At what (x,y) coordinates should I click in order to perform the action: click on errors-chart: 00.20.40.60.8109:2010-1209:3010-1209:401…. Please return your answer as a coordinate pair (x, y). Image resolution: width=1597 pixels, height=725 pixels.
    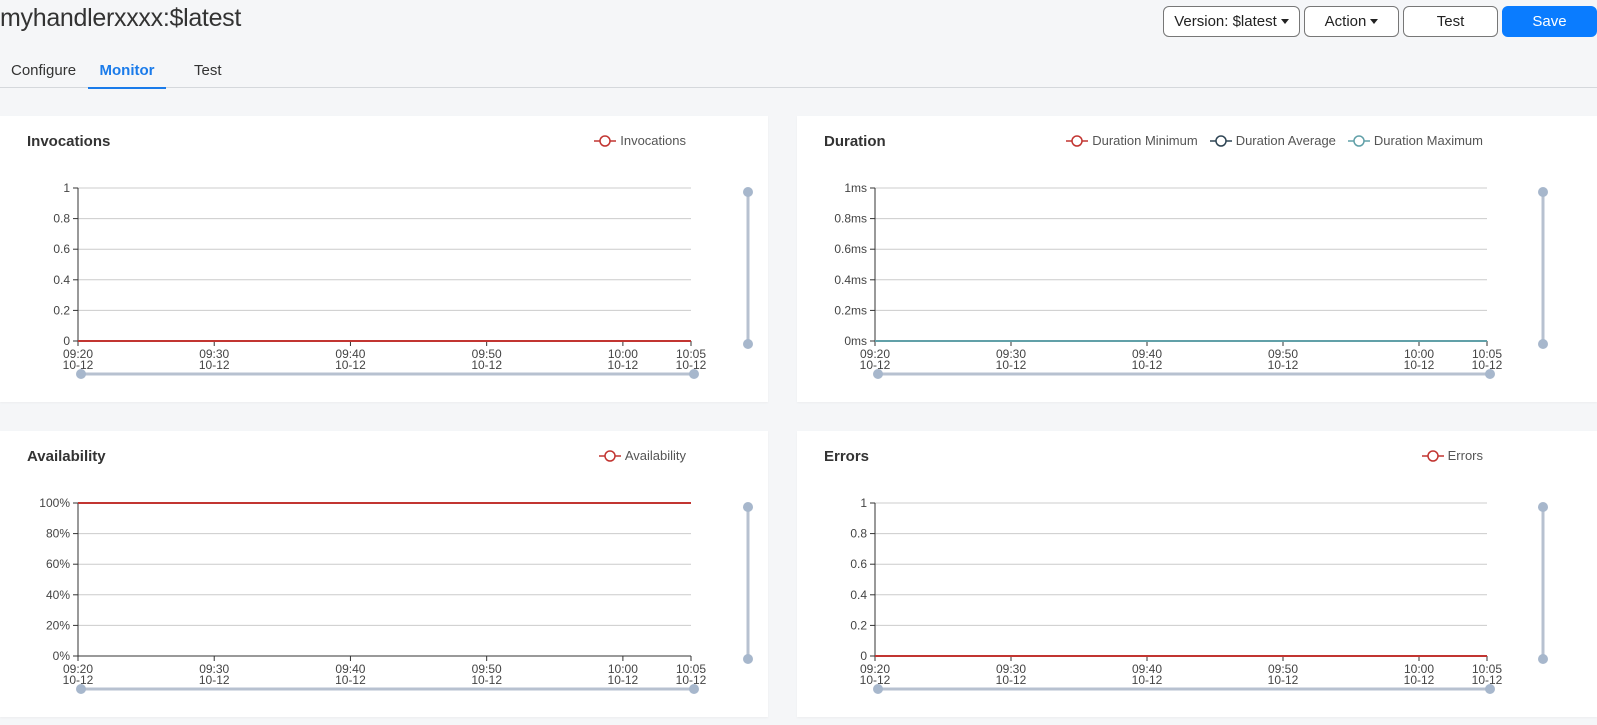
    Looking at the image, I should click on (1199, 595).